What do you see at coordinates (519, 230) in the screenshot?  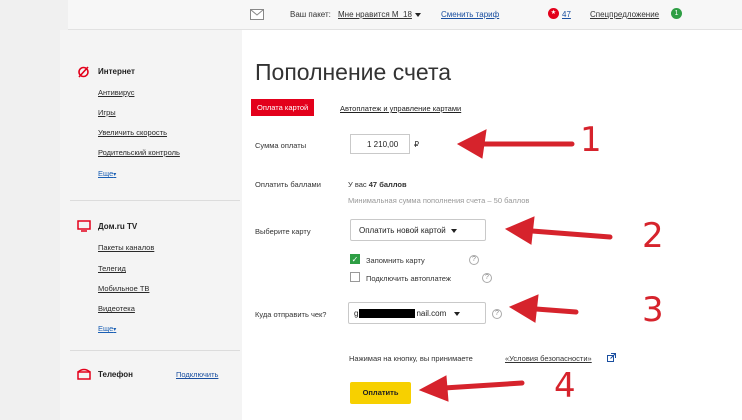 I see `arrow-2-head` at bounding box center [519, 230].